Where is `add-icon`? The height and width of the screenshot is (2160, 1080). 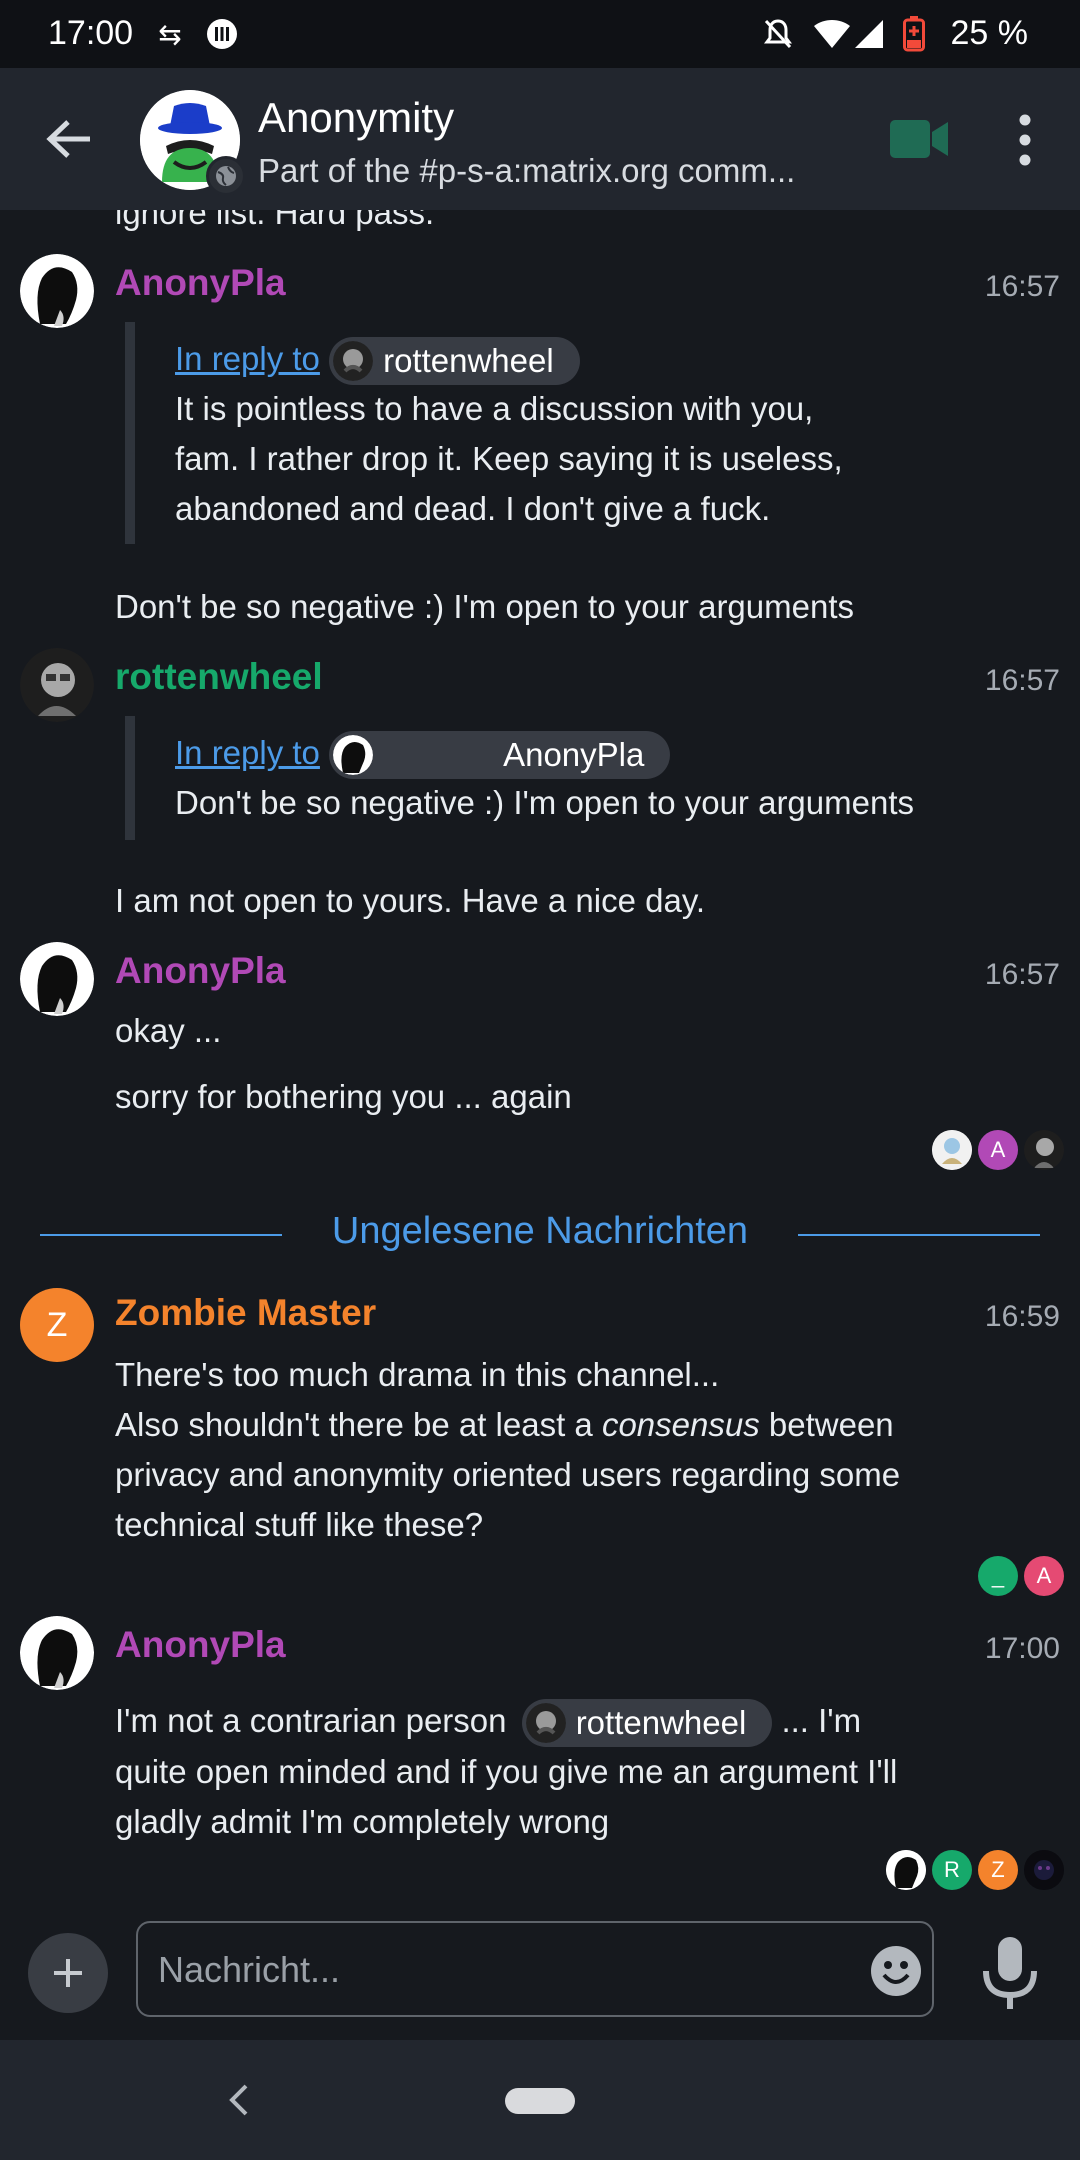 add-icon is located at coordinates (68, 1973).